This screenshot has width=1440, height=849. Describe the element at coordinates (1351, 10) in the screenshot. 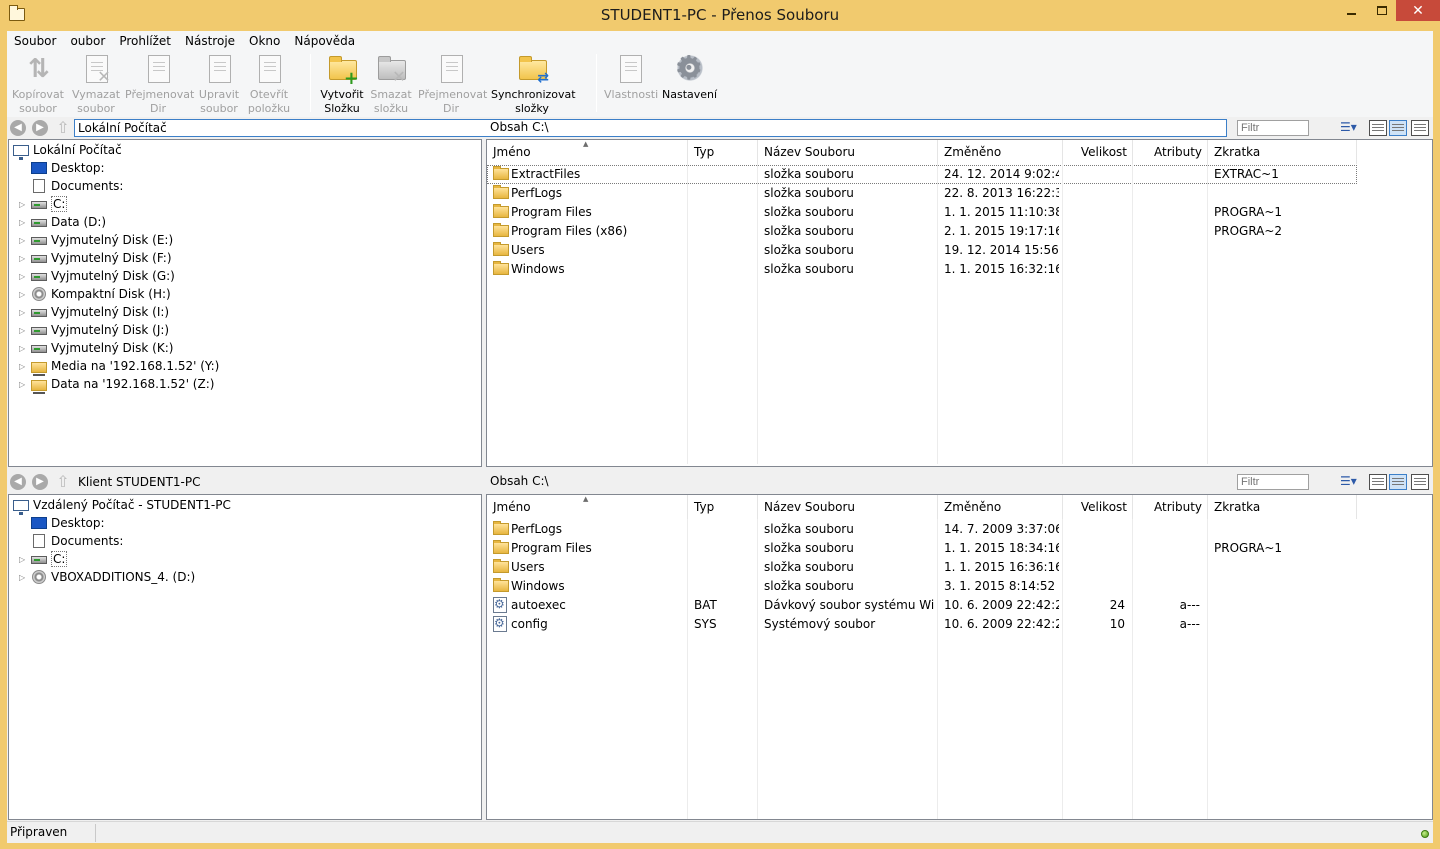

I see `minimize-button` at that location.